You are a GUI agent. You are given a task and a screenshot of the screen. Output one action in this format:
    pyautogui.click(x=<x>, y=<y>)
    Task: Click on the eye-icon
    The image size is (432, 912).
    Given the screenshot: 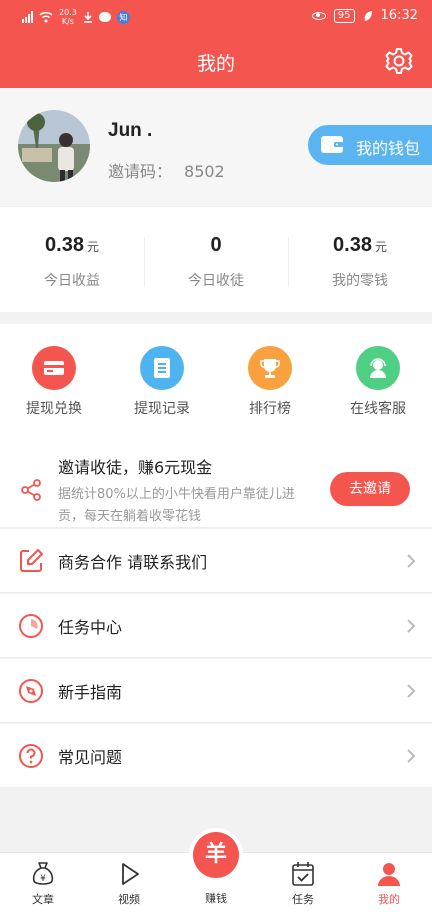 What is the action you would take?
    pyautogui.click(x=318, y=15)
    